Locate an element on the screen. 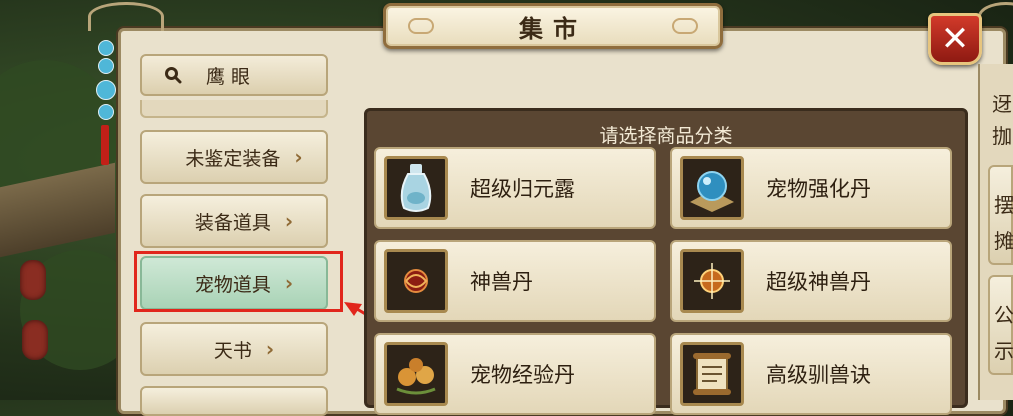 Image resolution: width=1013 pixels, height=416 pixels. golden-pill-icon is located at coordinates (712, 281).